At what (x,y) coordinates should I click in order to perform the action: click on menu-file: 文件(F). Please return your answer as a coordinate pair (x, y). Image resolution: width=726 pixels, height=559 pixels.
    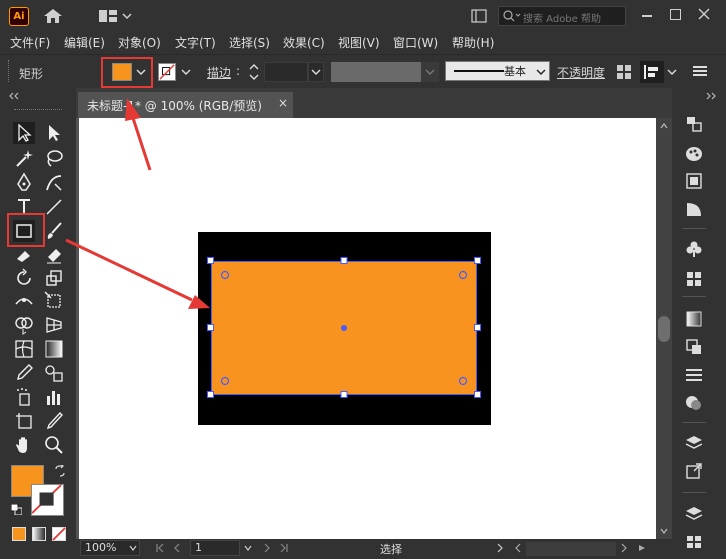
    Looking at the image, I should click on (30, 42).